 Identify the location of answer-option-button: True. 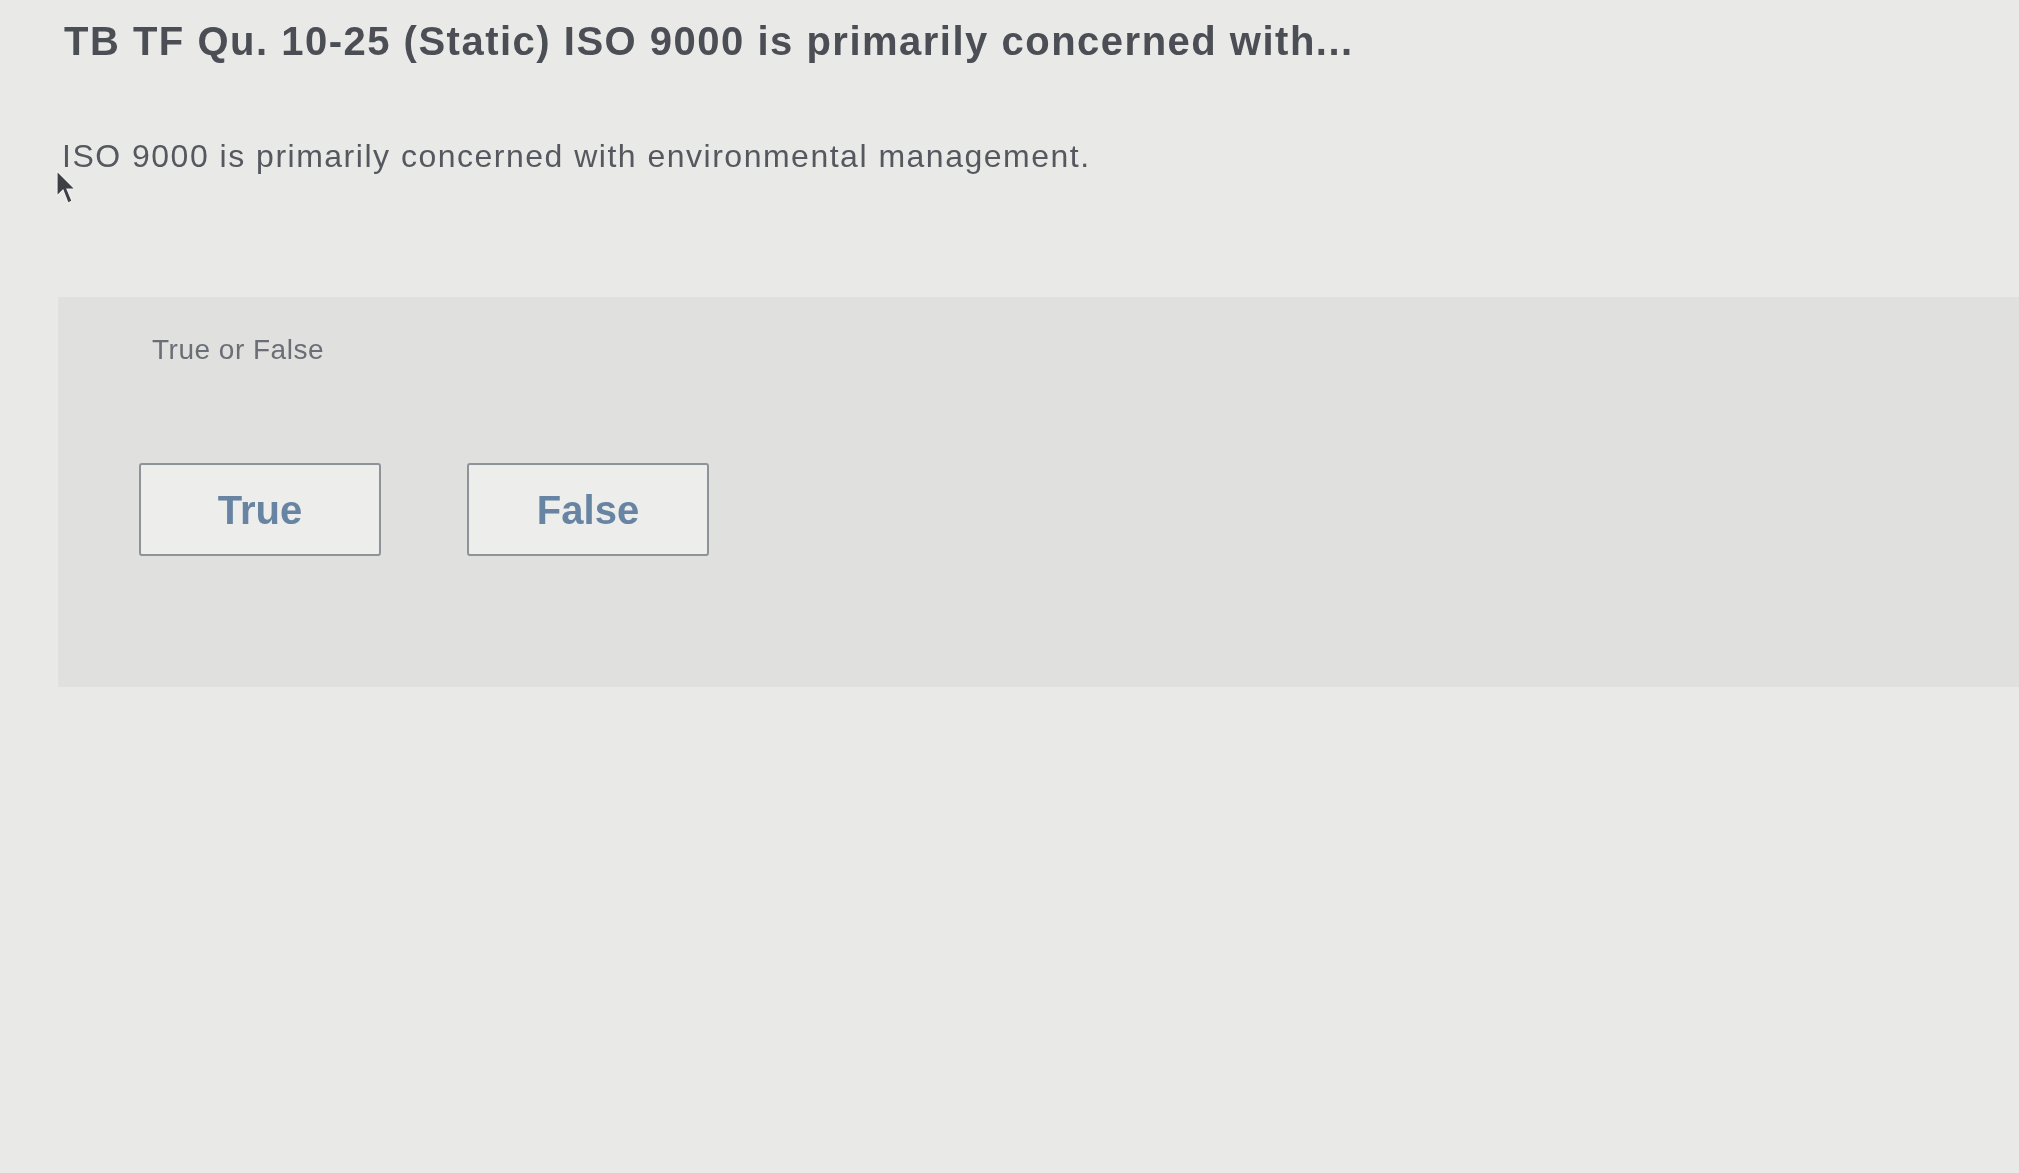
(260, 509).